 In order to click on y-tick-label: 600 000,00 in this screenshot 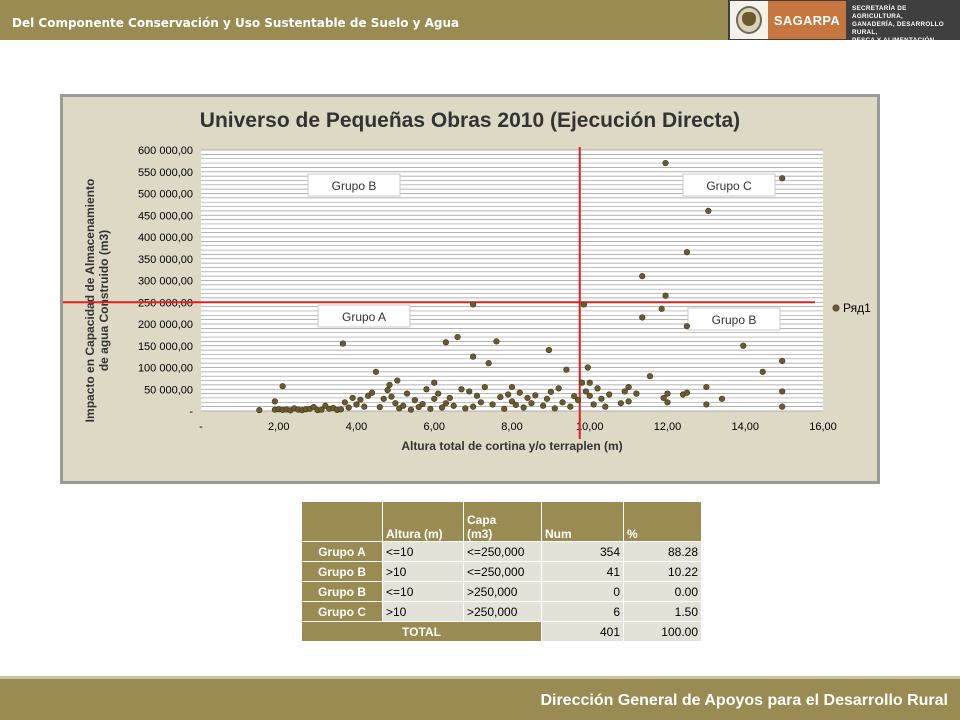, I will do `click(165, 151)`.